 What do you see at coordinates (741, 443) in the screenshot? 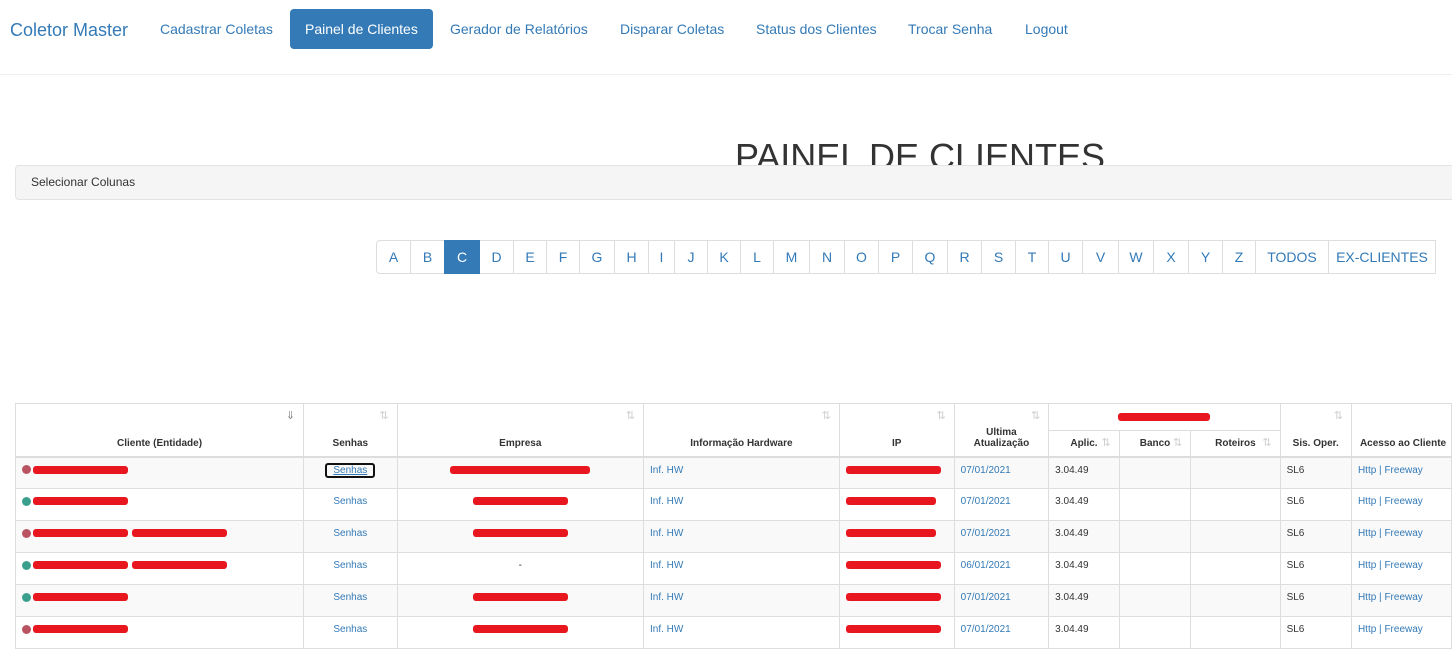
I see `header-label: Informação Hardware` at bounding box center [741, 443].